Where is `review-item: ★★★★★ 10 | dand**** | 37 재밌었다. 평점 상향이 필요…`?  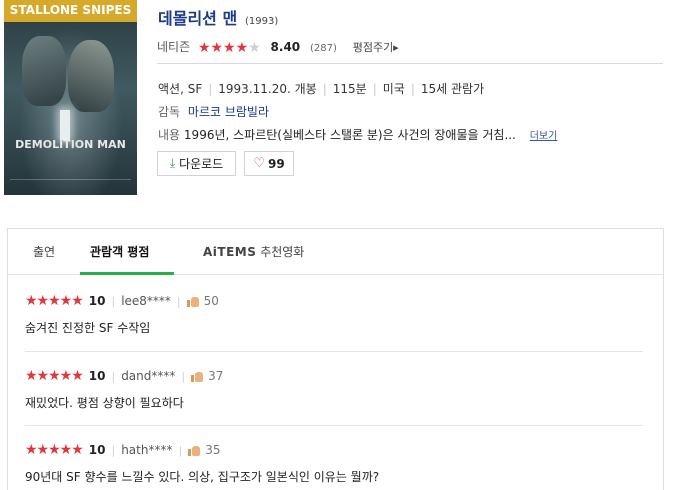
review-item: ★★★★★ 10 | dand**** | 37 재밌었다. 평점 상향이 필요… is located at coordinates (334, 389).